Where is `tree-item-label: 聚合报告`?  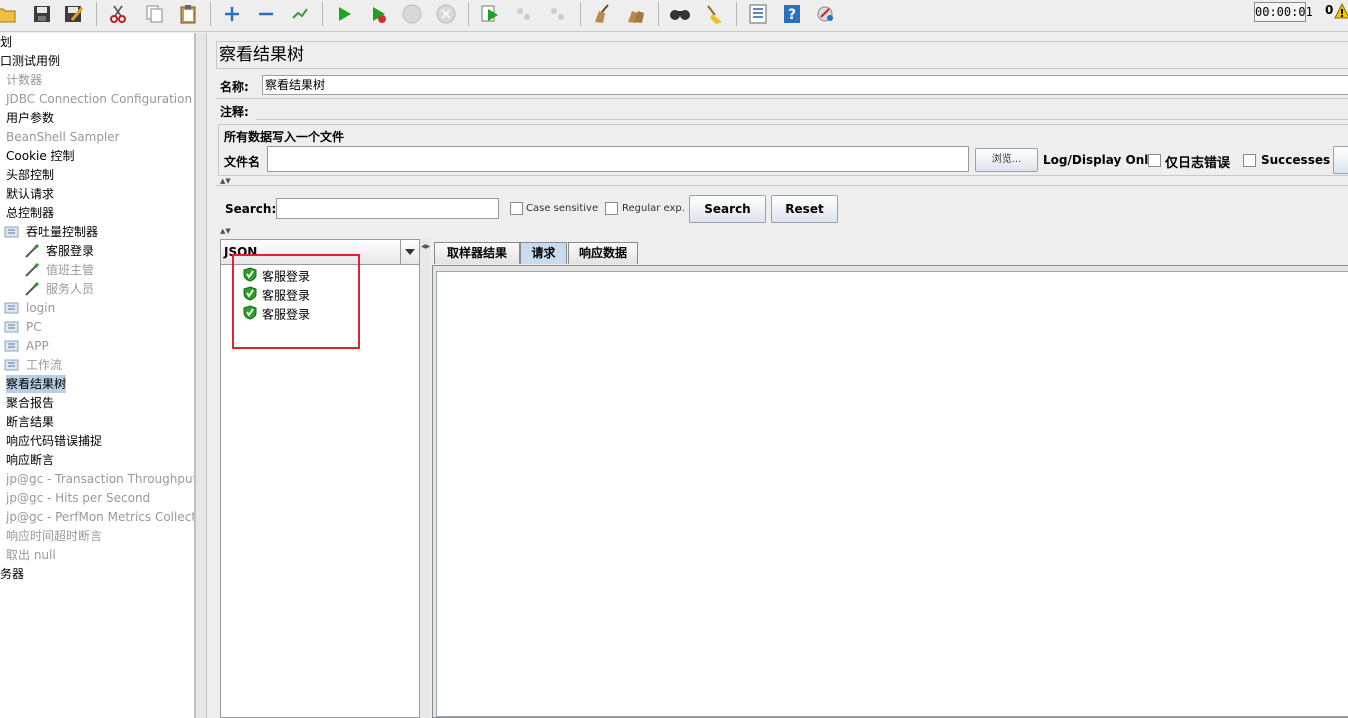
tree-item-label: 聚合报告 is located at coordinates (30, 403).